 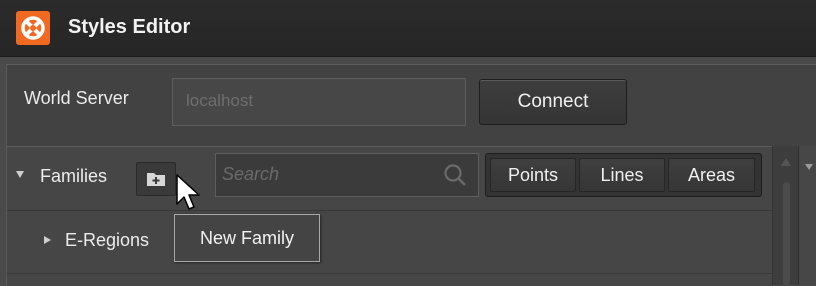 I want to click on world-server-input: localhost, so click(x=319, y=102).